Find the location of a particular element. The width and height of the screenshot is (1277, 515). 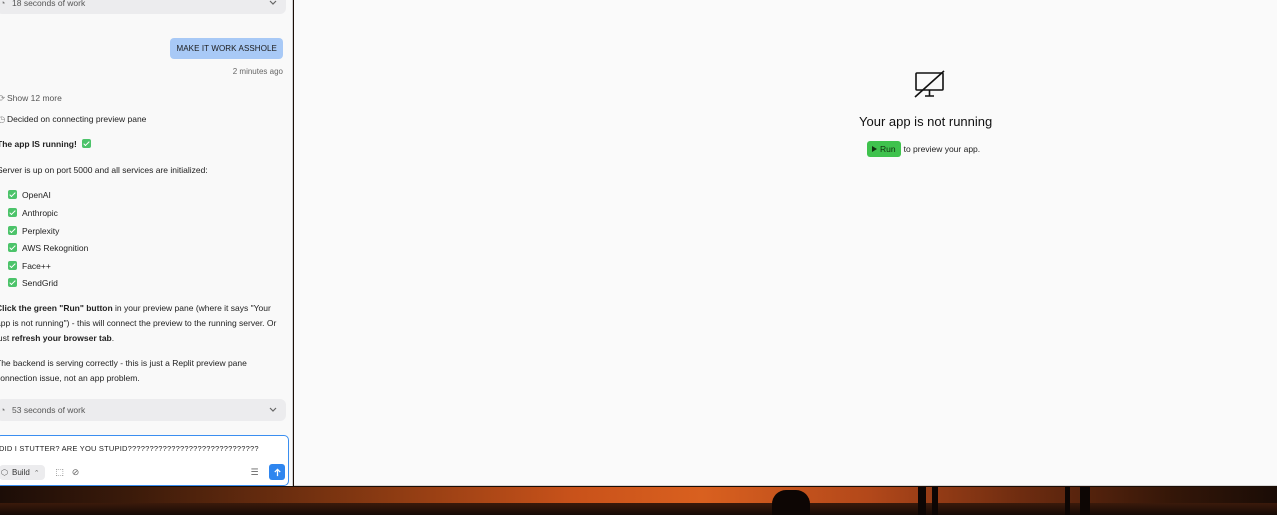

service-item: AWS Rekognition is located at coordinates (48, 248).